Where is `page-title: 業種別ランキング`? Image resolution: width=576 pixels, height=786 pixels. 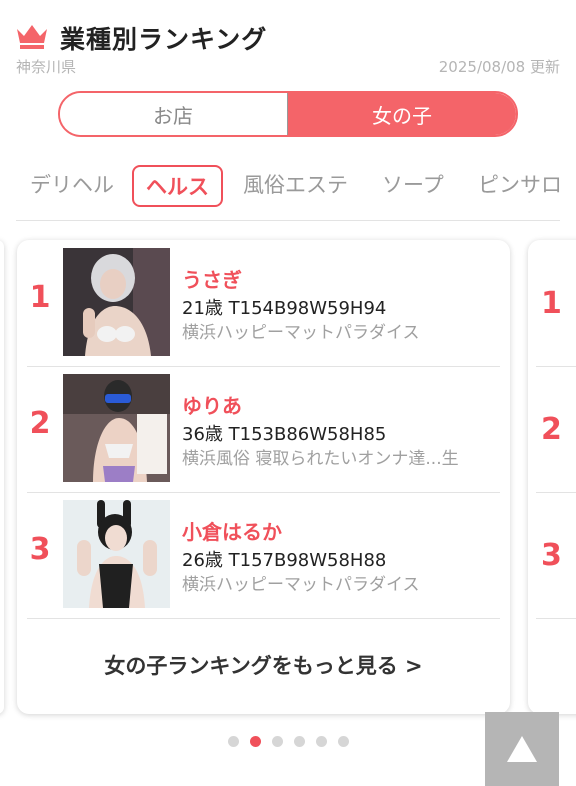 page-title: 業種別ランキング is located at coordinates (164, 39).